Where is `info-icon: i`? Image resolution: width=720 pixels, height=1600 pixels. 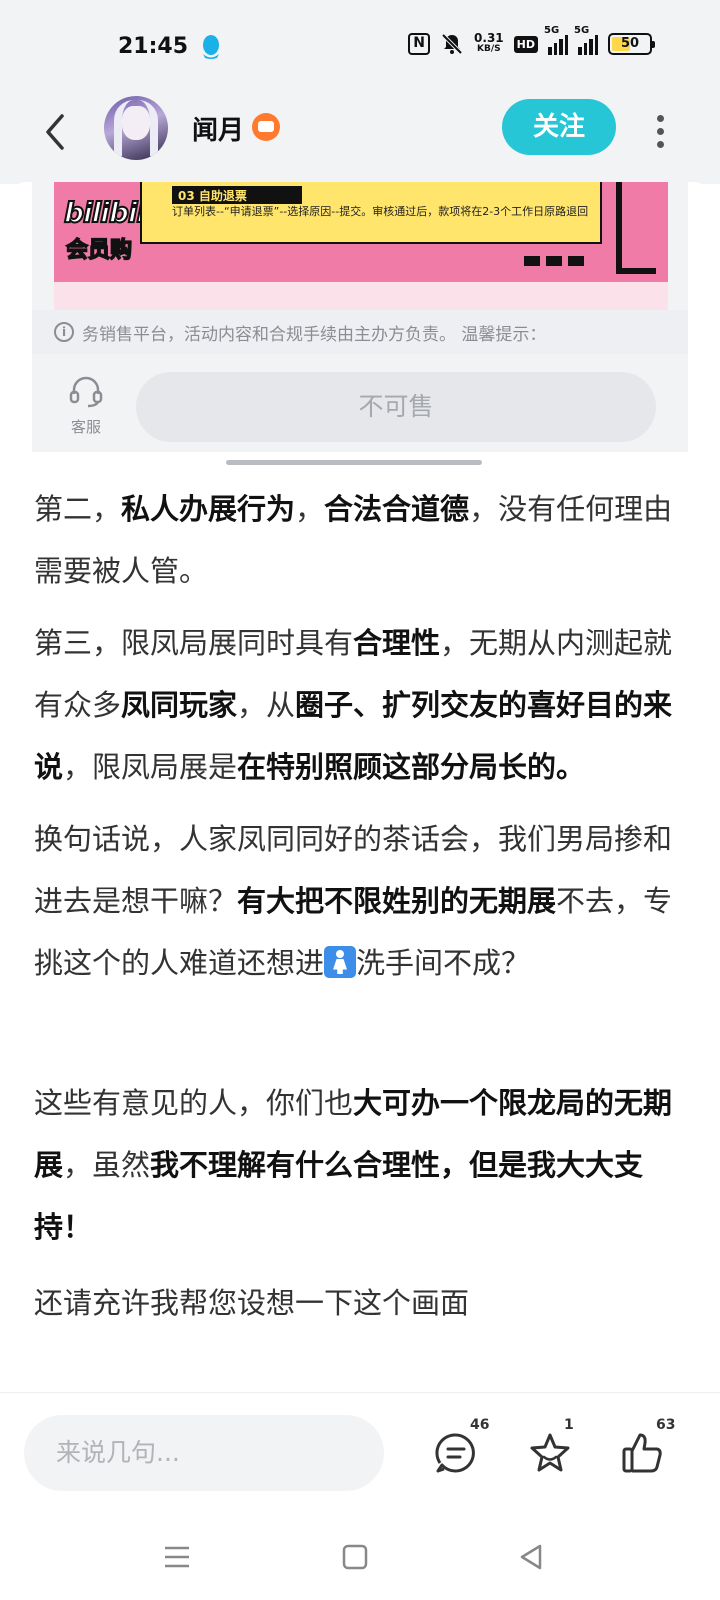 info-icon: i is located at coordinates (64, 332).